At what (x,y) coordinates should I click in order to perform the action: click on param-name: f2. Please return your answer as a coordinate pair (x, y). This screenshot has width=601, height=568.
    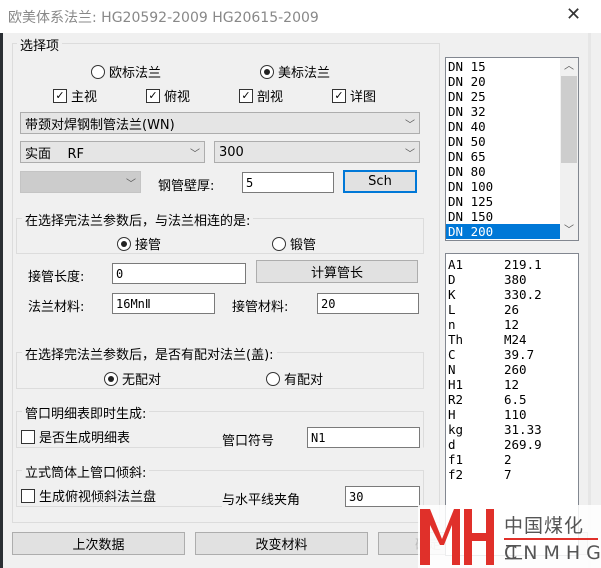
    Looking at the image, I should click on (456, 474).